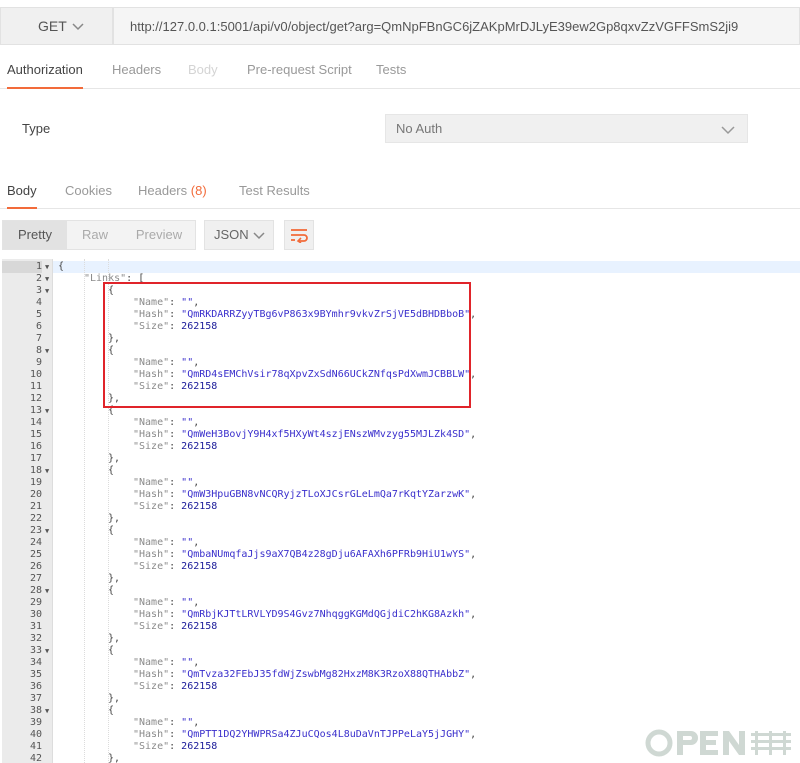  Describe the element at coordinates (391, 70) in the screenshot. I see `tab-tests: Tests` at that location.